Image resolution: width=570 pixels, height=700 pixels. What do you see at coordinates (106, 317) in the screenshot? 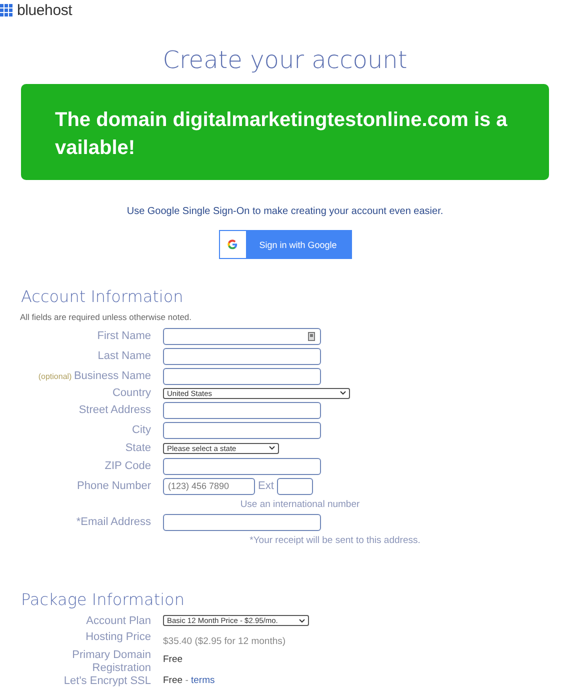
I see `required-note: All fields are required unless otherwise noted.` at bounding box center [106, 317].